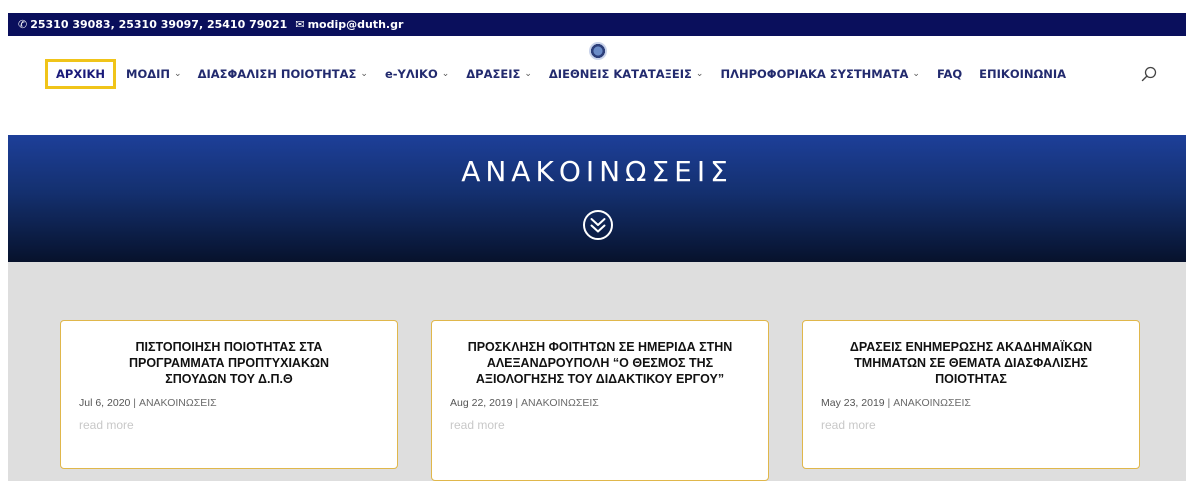 This screenshot has width=1194, height=481. I want to click on nav-item-label: ΕΠΙΚΟΙΝΩΝΙΑ, so click(1023, 74).